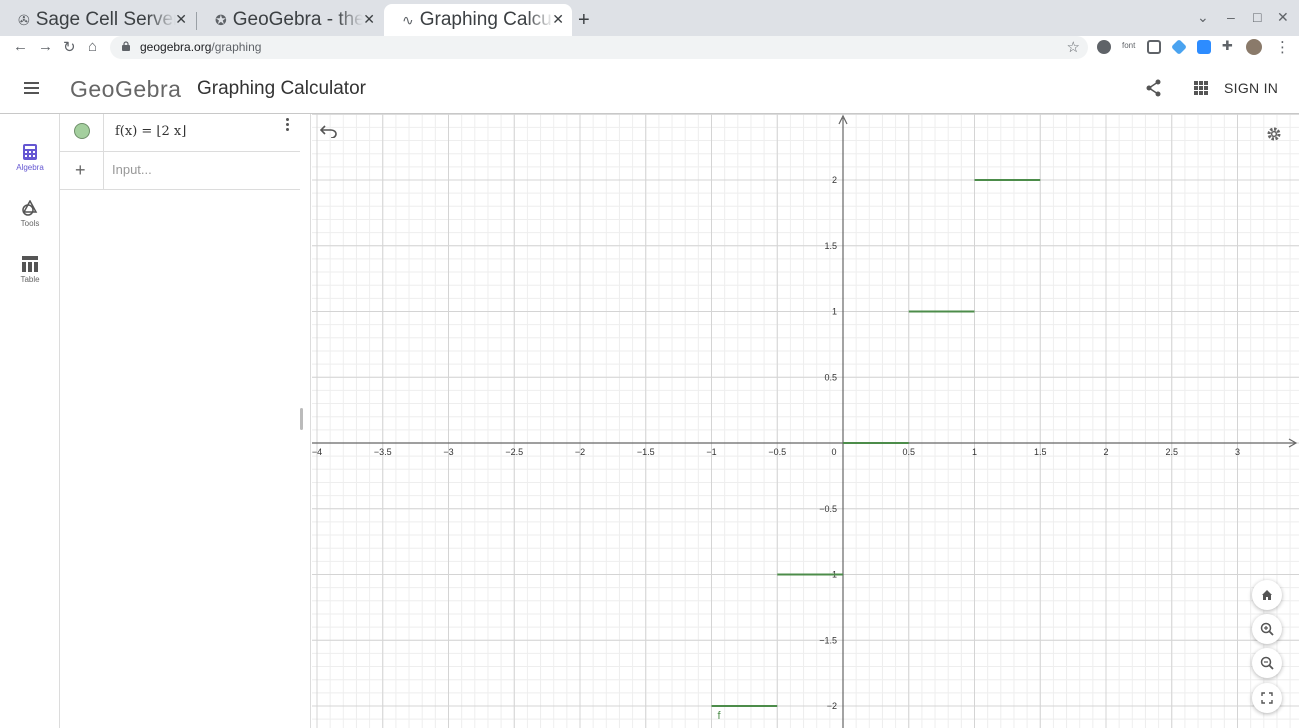 The image size is (1299, 728). I want to click on marble-cell, so click(82, 132).